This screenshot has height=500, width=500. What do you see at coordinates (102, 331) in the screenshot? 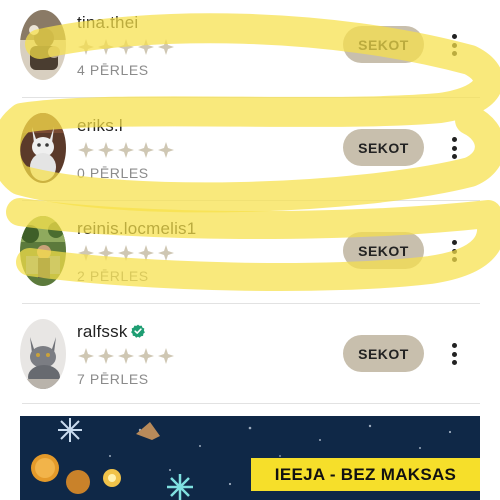
I see `username-text: ralfssk` at bounding box center [102, 331].